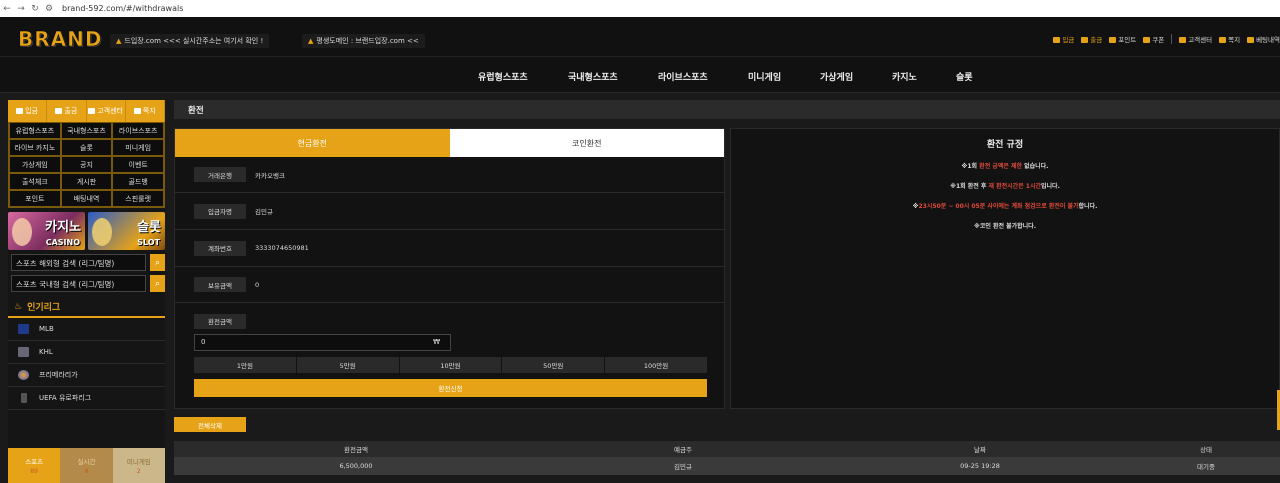 This screenshot has height=483, width=1280. Describe the element at coordinates (1147, 40) in the screenshot. I see `coupon-icon` at that location.